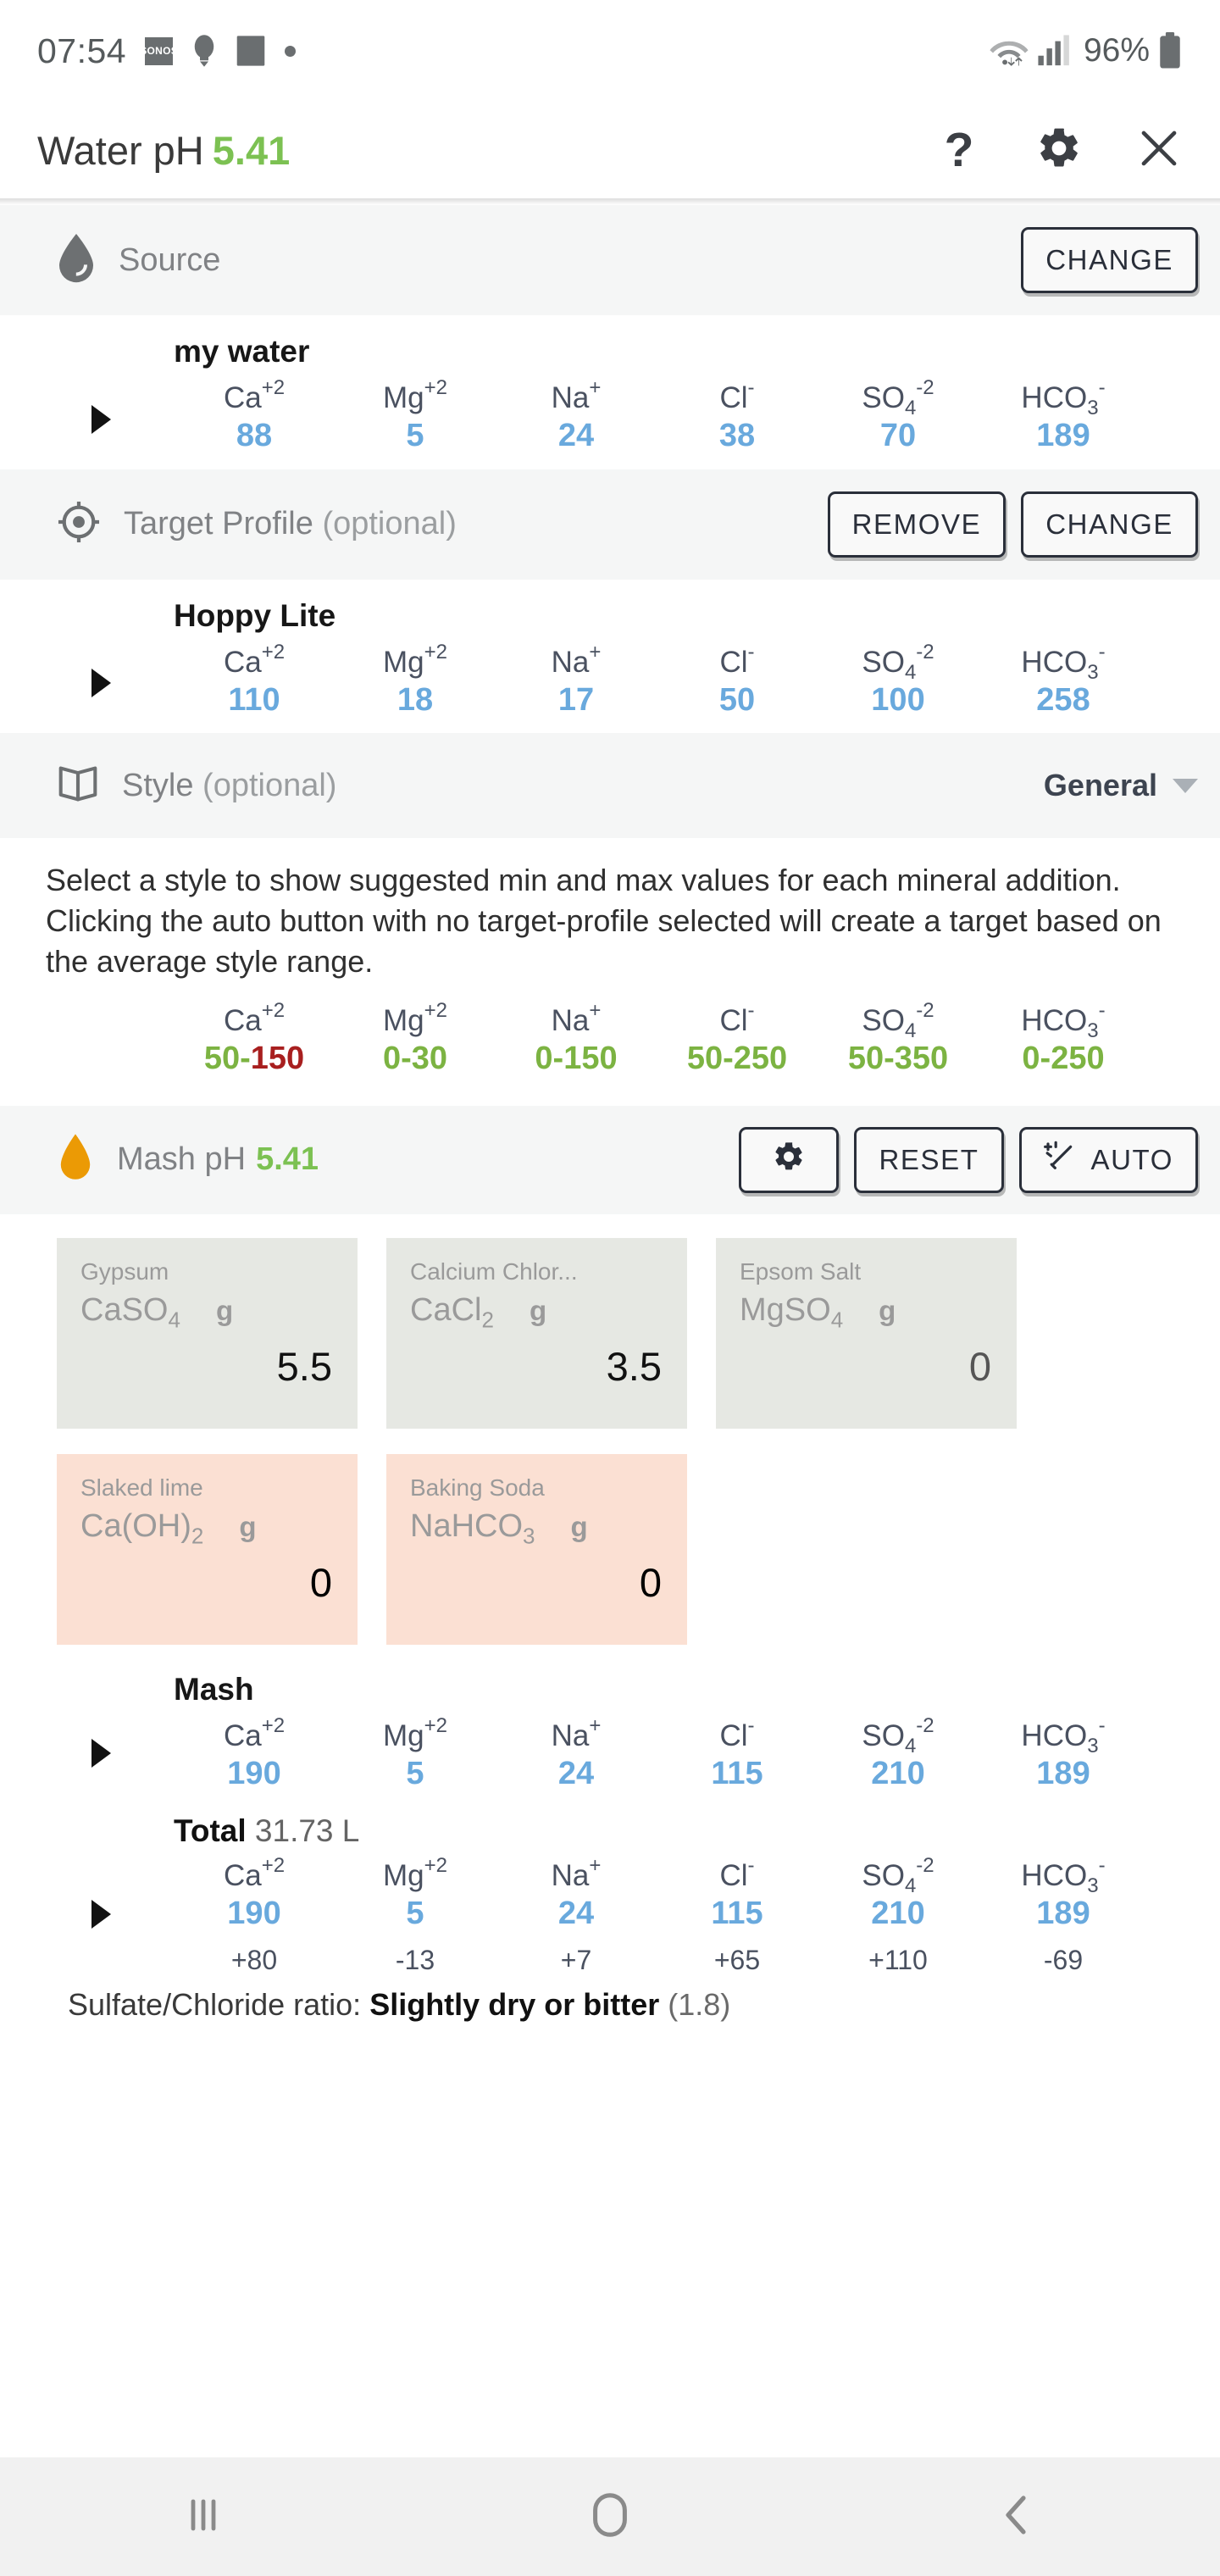 The height and width of the screenshot is (2576, 1220). Describe the element at coordinates (959, 149) in the screenshot. I see `help-button: ?` at that location.